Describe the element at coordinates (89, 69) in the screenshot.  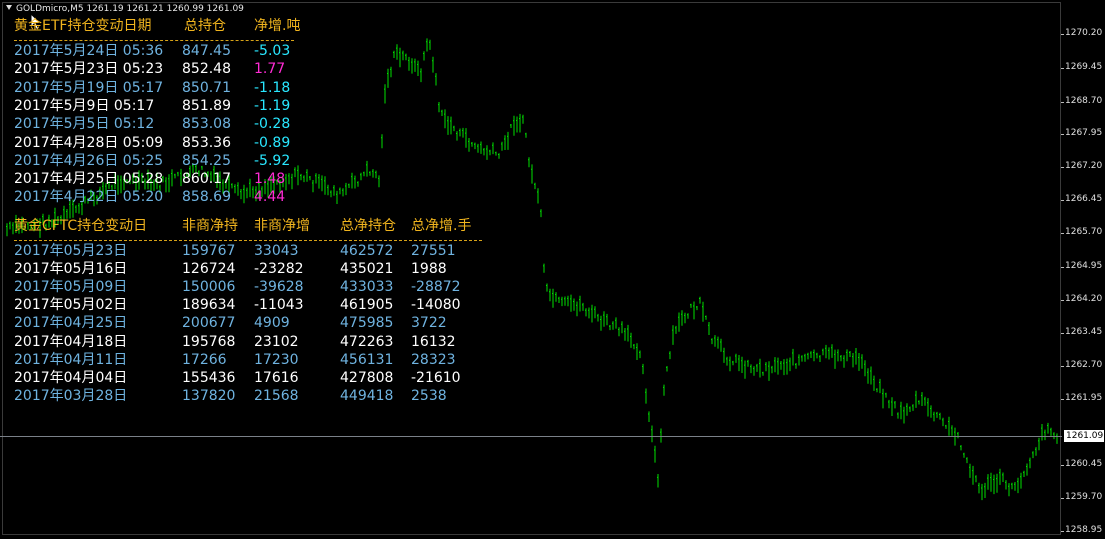
I see `etf-date: 2017年5月23日 05:23` at that location.